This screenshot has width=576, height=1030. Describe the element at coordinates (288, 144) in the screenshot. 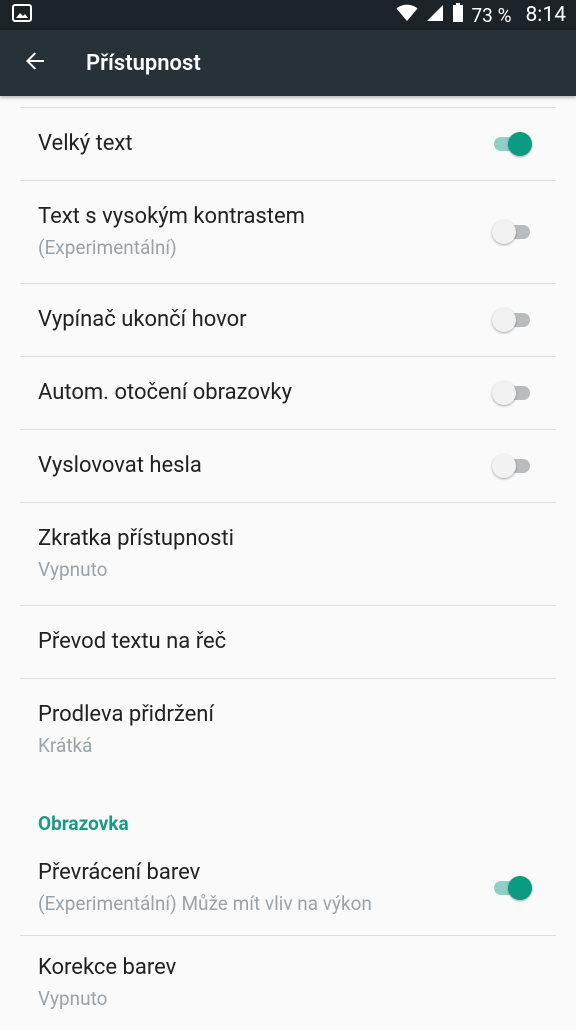

I see `setting-large-text: Velký text` at that location.